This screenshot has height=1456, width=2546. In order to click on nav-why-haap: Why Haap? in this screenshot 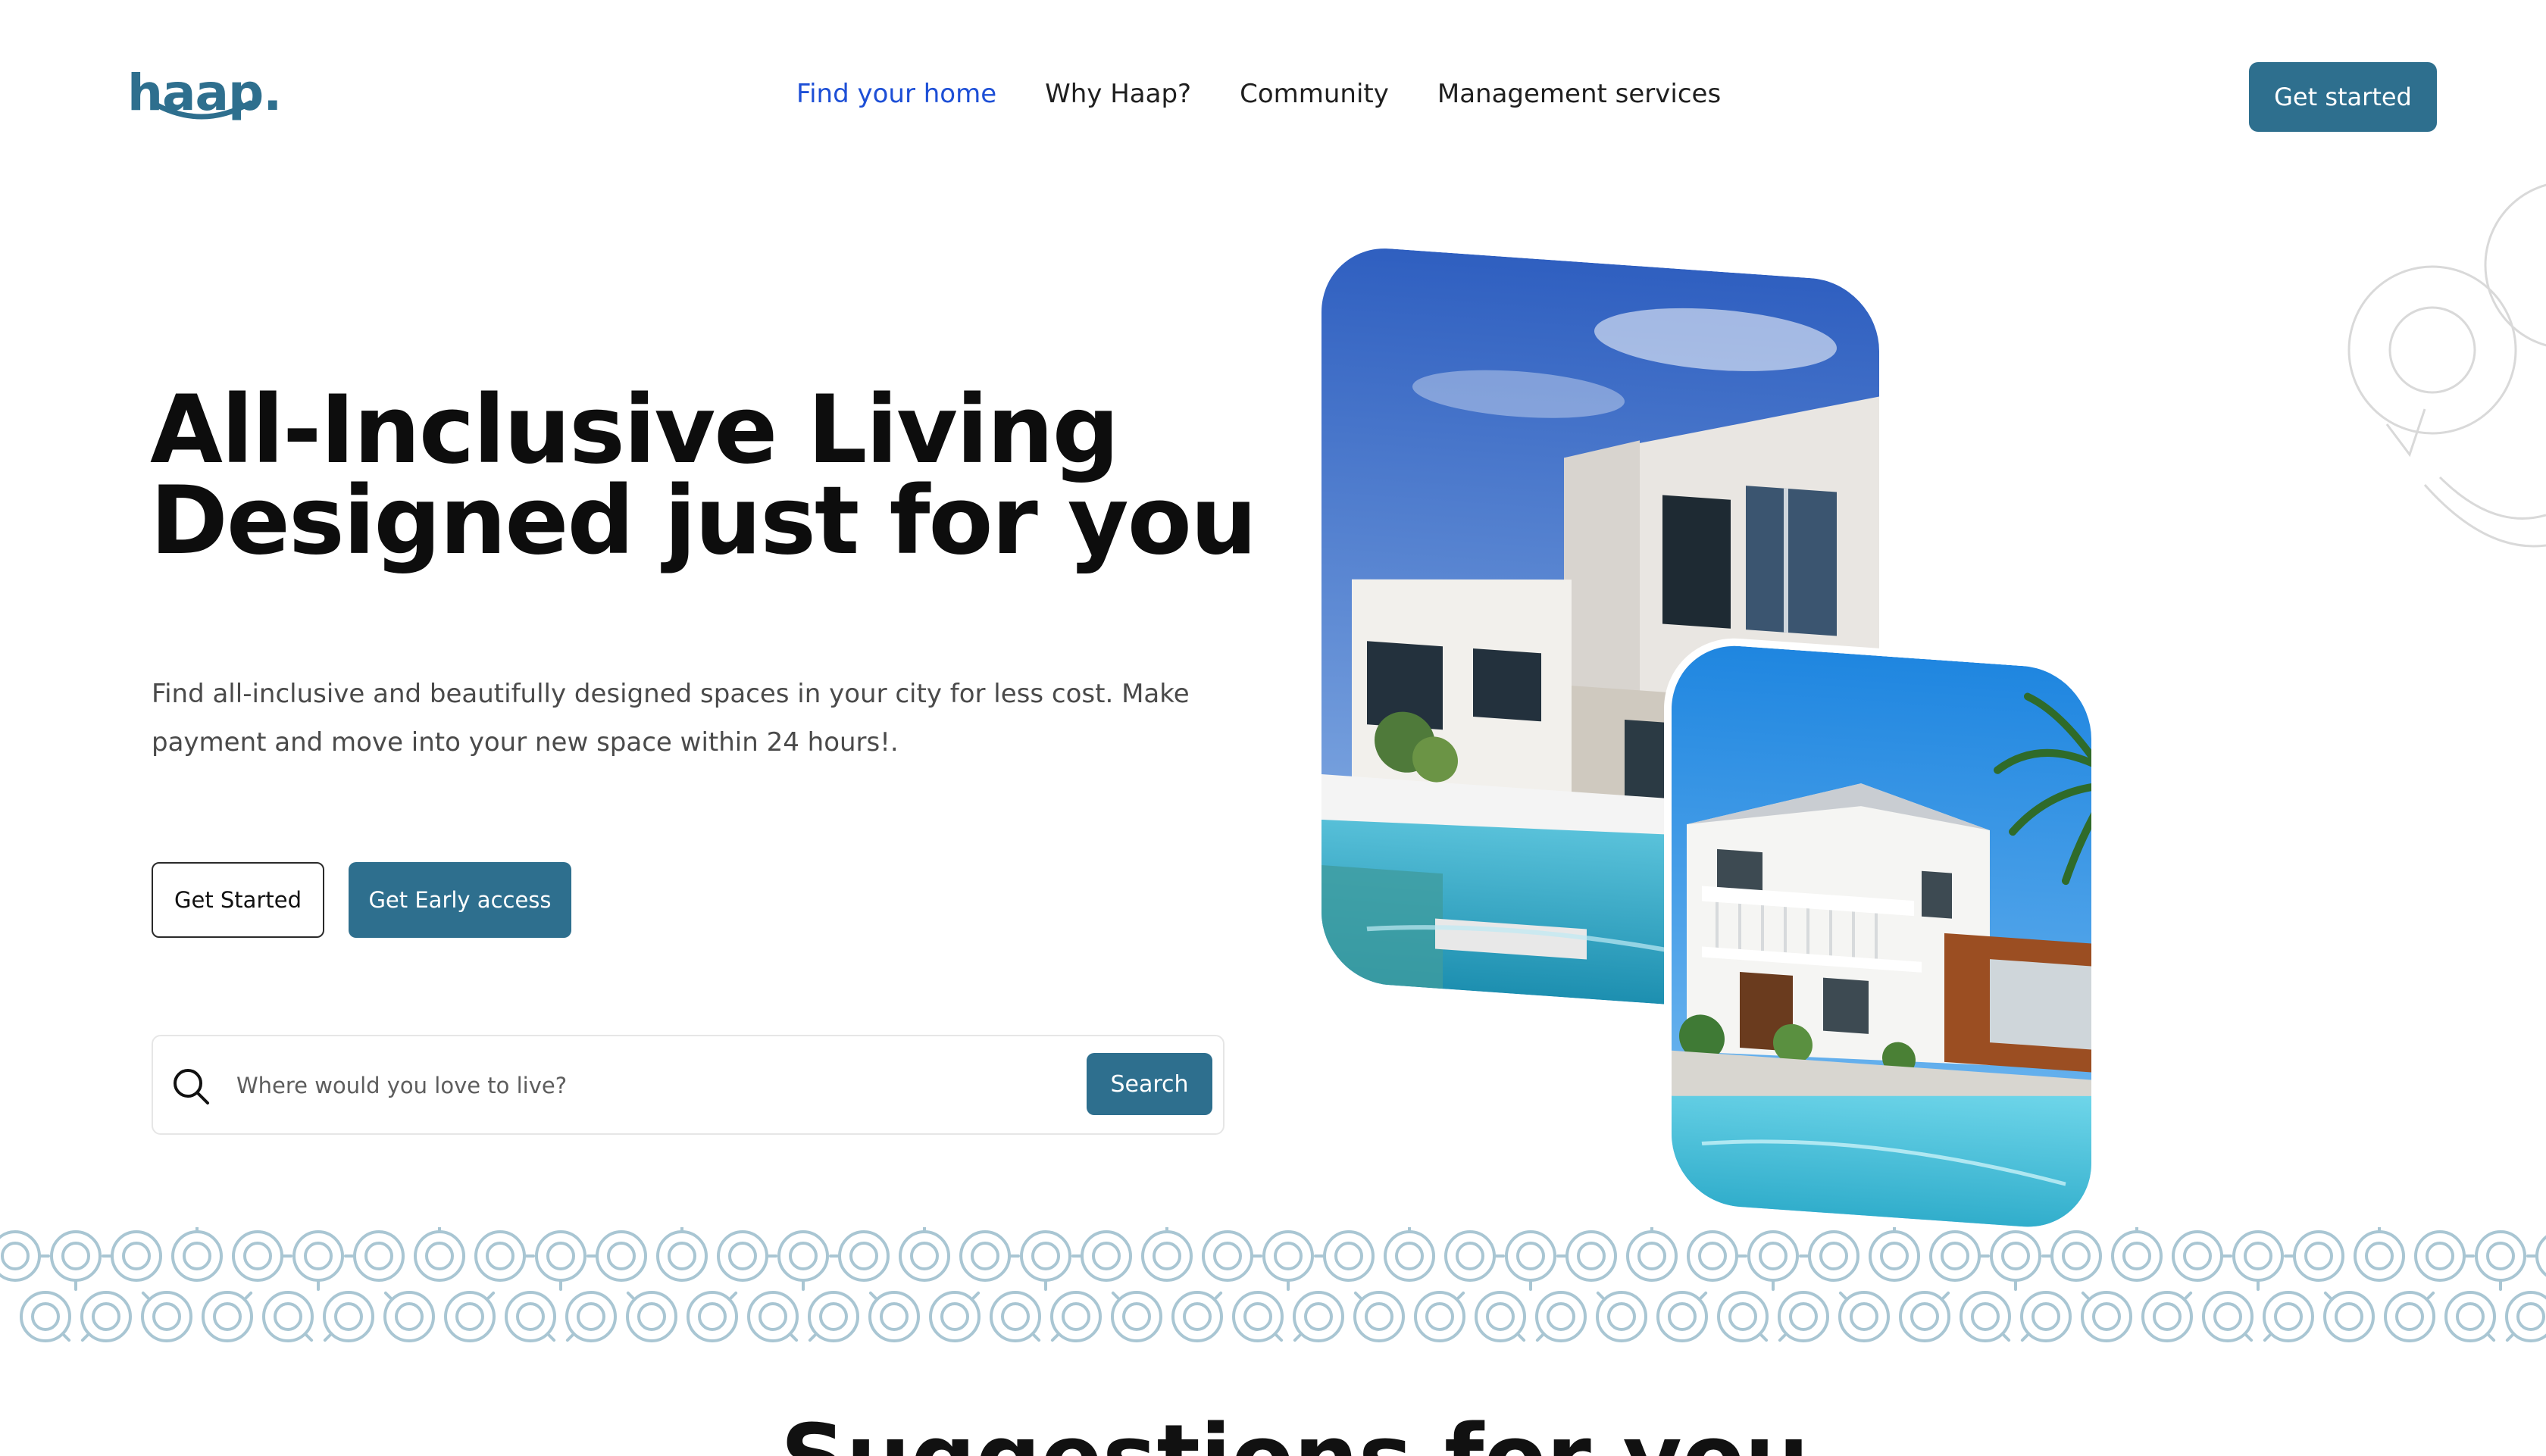, I will do `click(1118, 94)`.